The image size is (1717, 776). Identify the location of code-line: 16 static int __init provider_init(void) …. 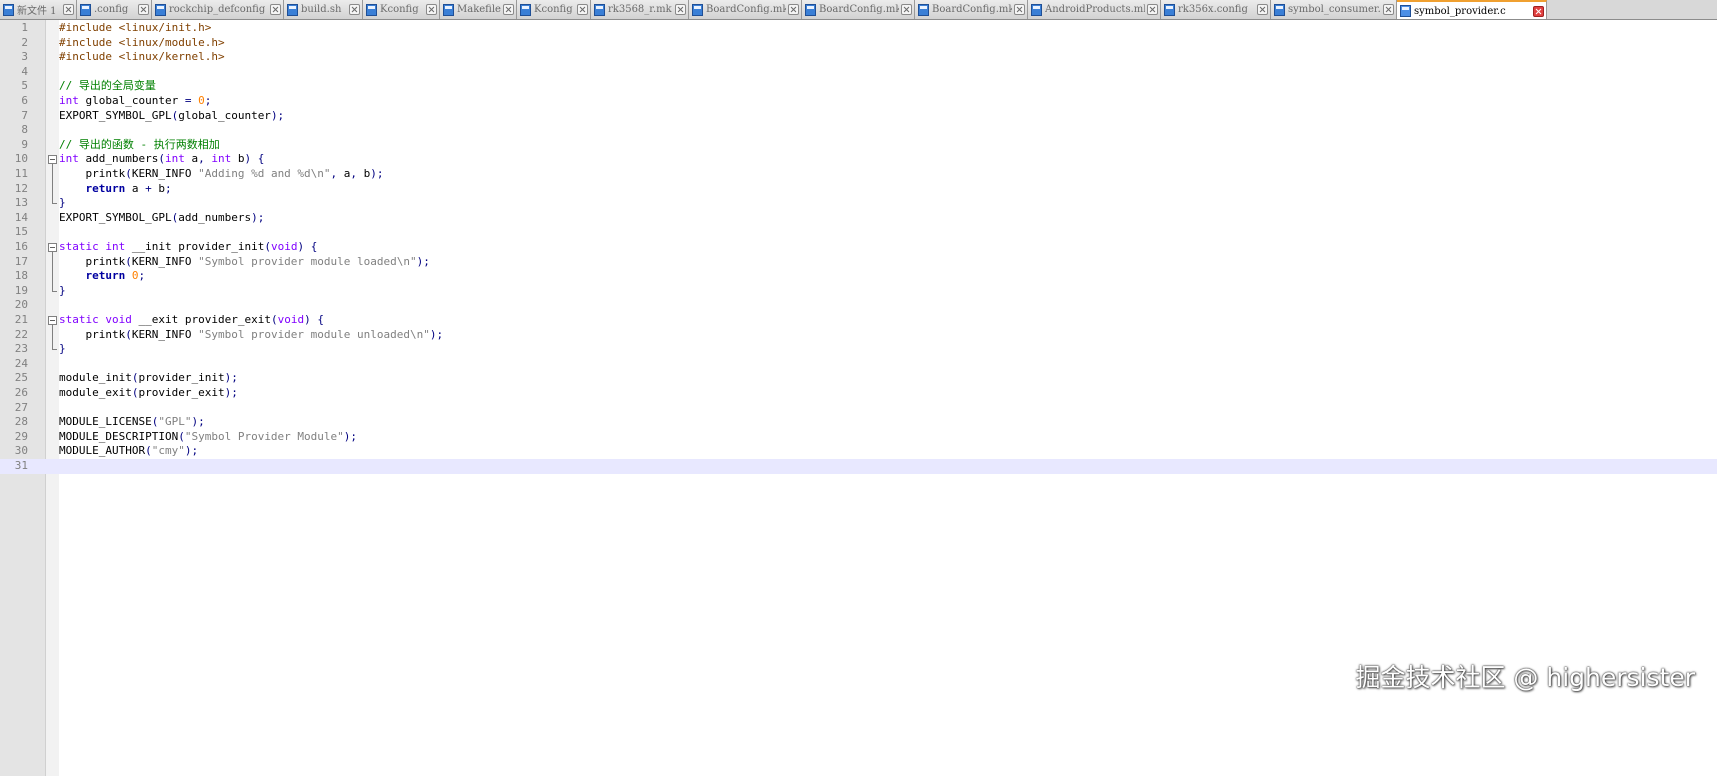
(858, 247).